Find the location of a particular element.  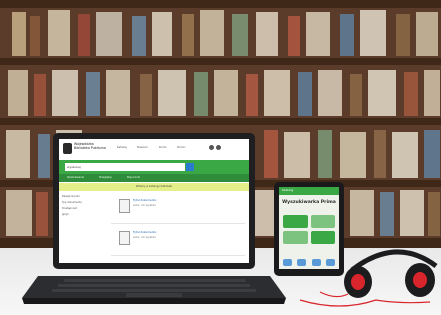

catalog-tabs: Wyszukiwanie Przeglądaj Moje konto is located at coordinates (154, 178).